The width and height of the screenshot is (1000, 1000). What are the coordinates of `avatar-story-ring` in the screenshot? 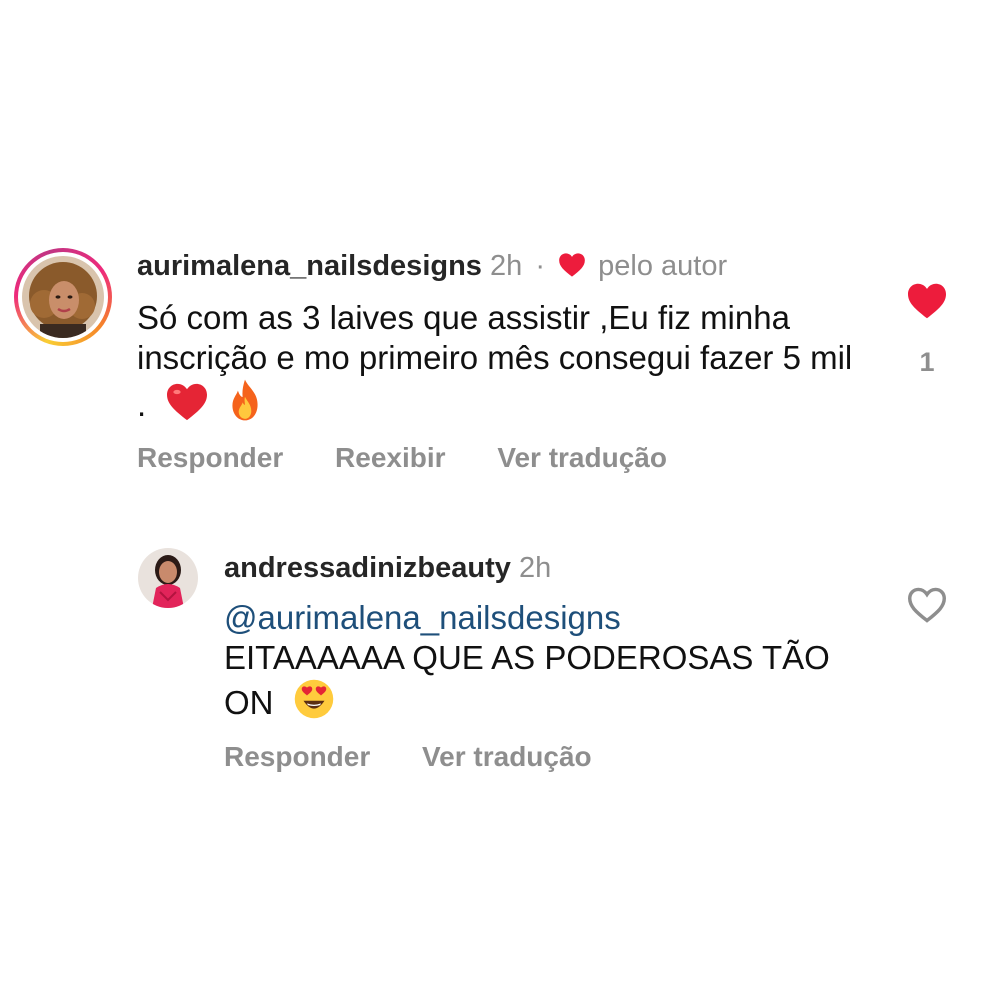 It's located at (63, 297).